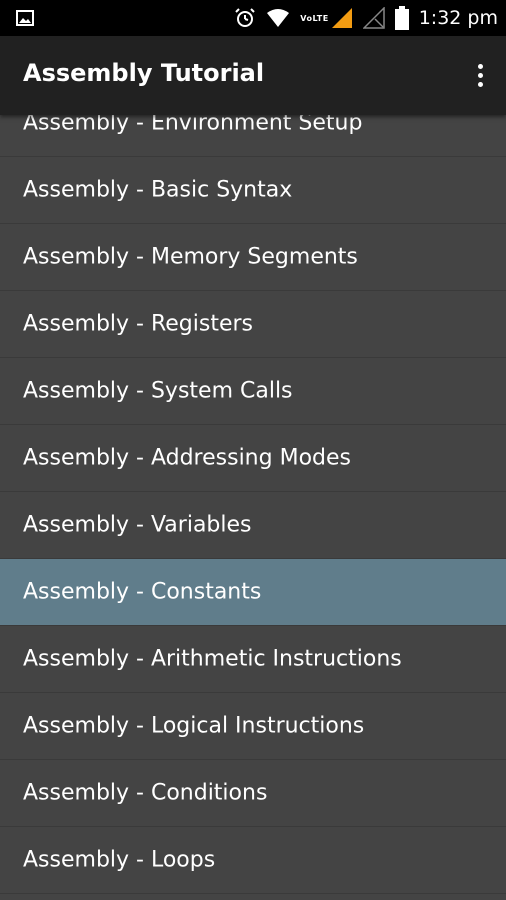 The width and height of the screenshot is (506, 900). I want to click on list-item: Assembly - Logical Instructions, so click(253, 726).